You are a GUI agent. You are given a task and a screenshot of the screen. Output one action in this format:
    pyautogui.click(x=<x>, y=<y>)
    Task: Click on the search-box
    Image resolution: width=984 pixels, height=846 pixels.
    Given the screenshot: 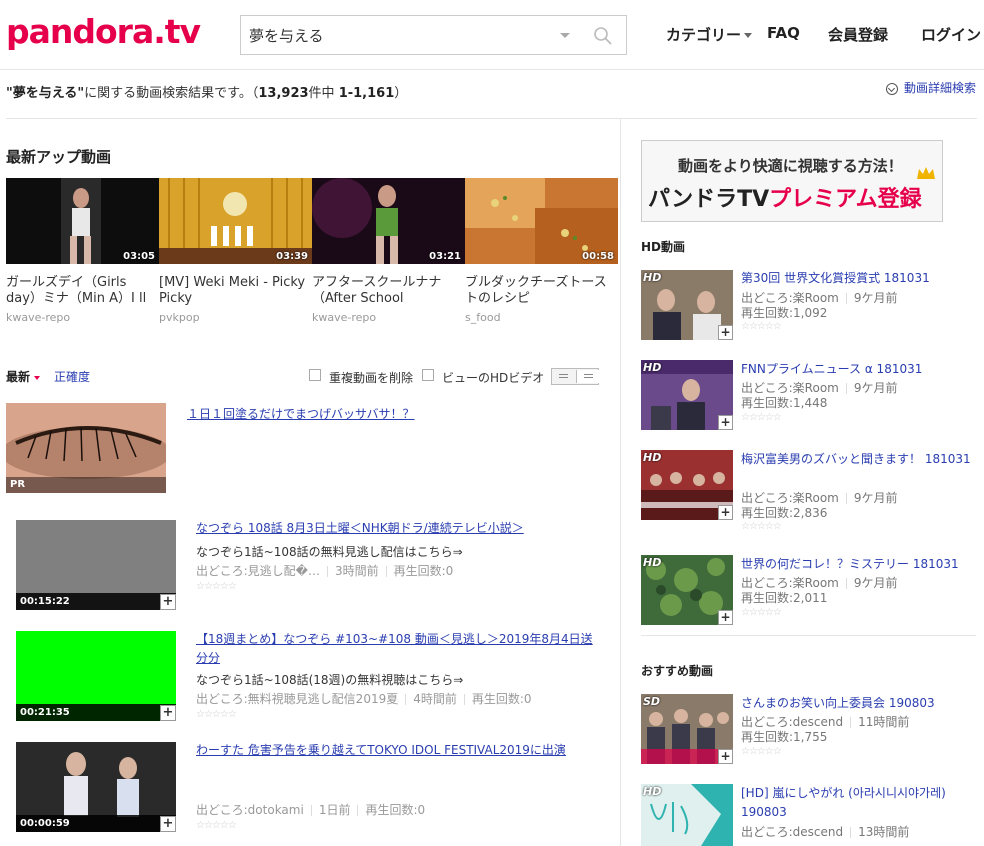 What is the action you would take?
    pyautogui.click(x=433, y=35)
    